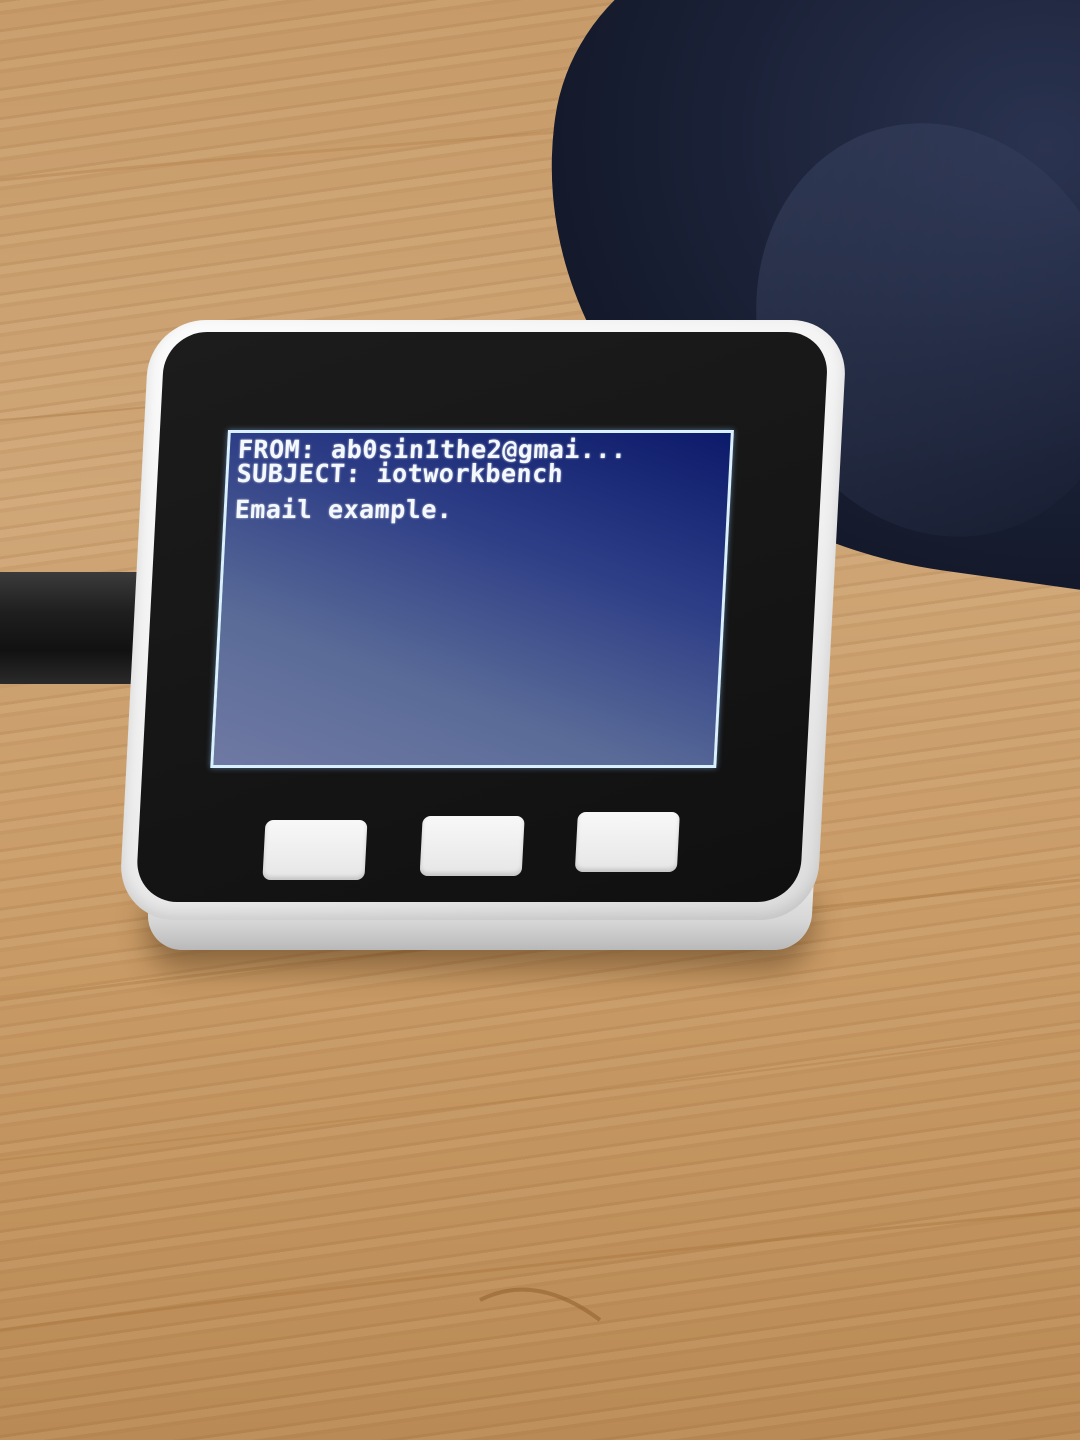  Describe the element at coordinates (472, 846) in the screenshot. I see `button-b` at that location.